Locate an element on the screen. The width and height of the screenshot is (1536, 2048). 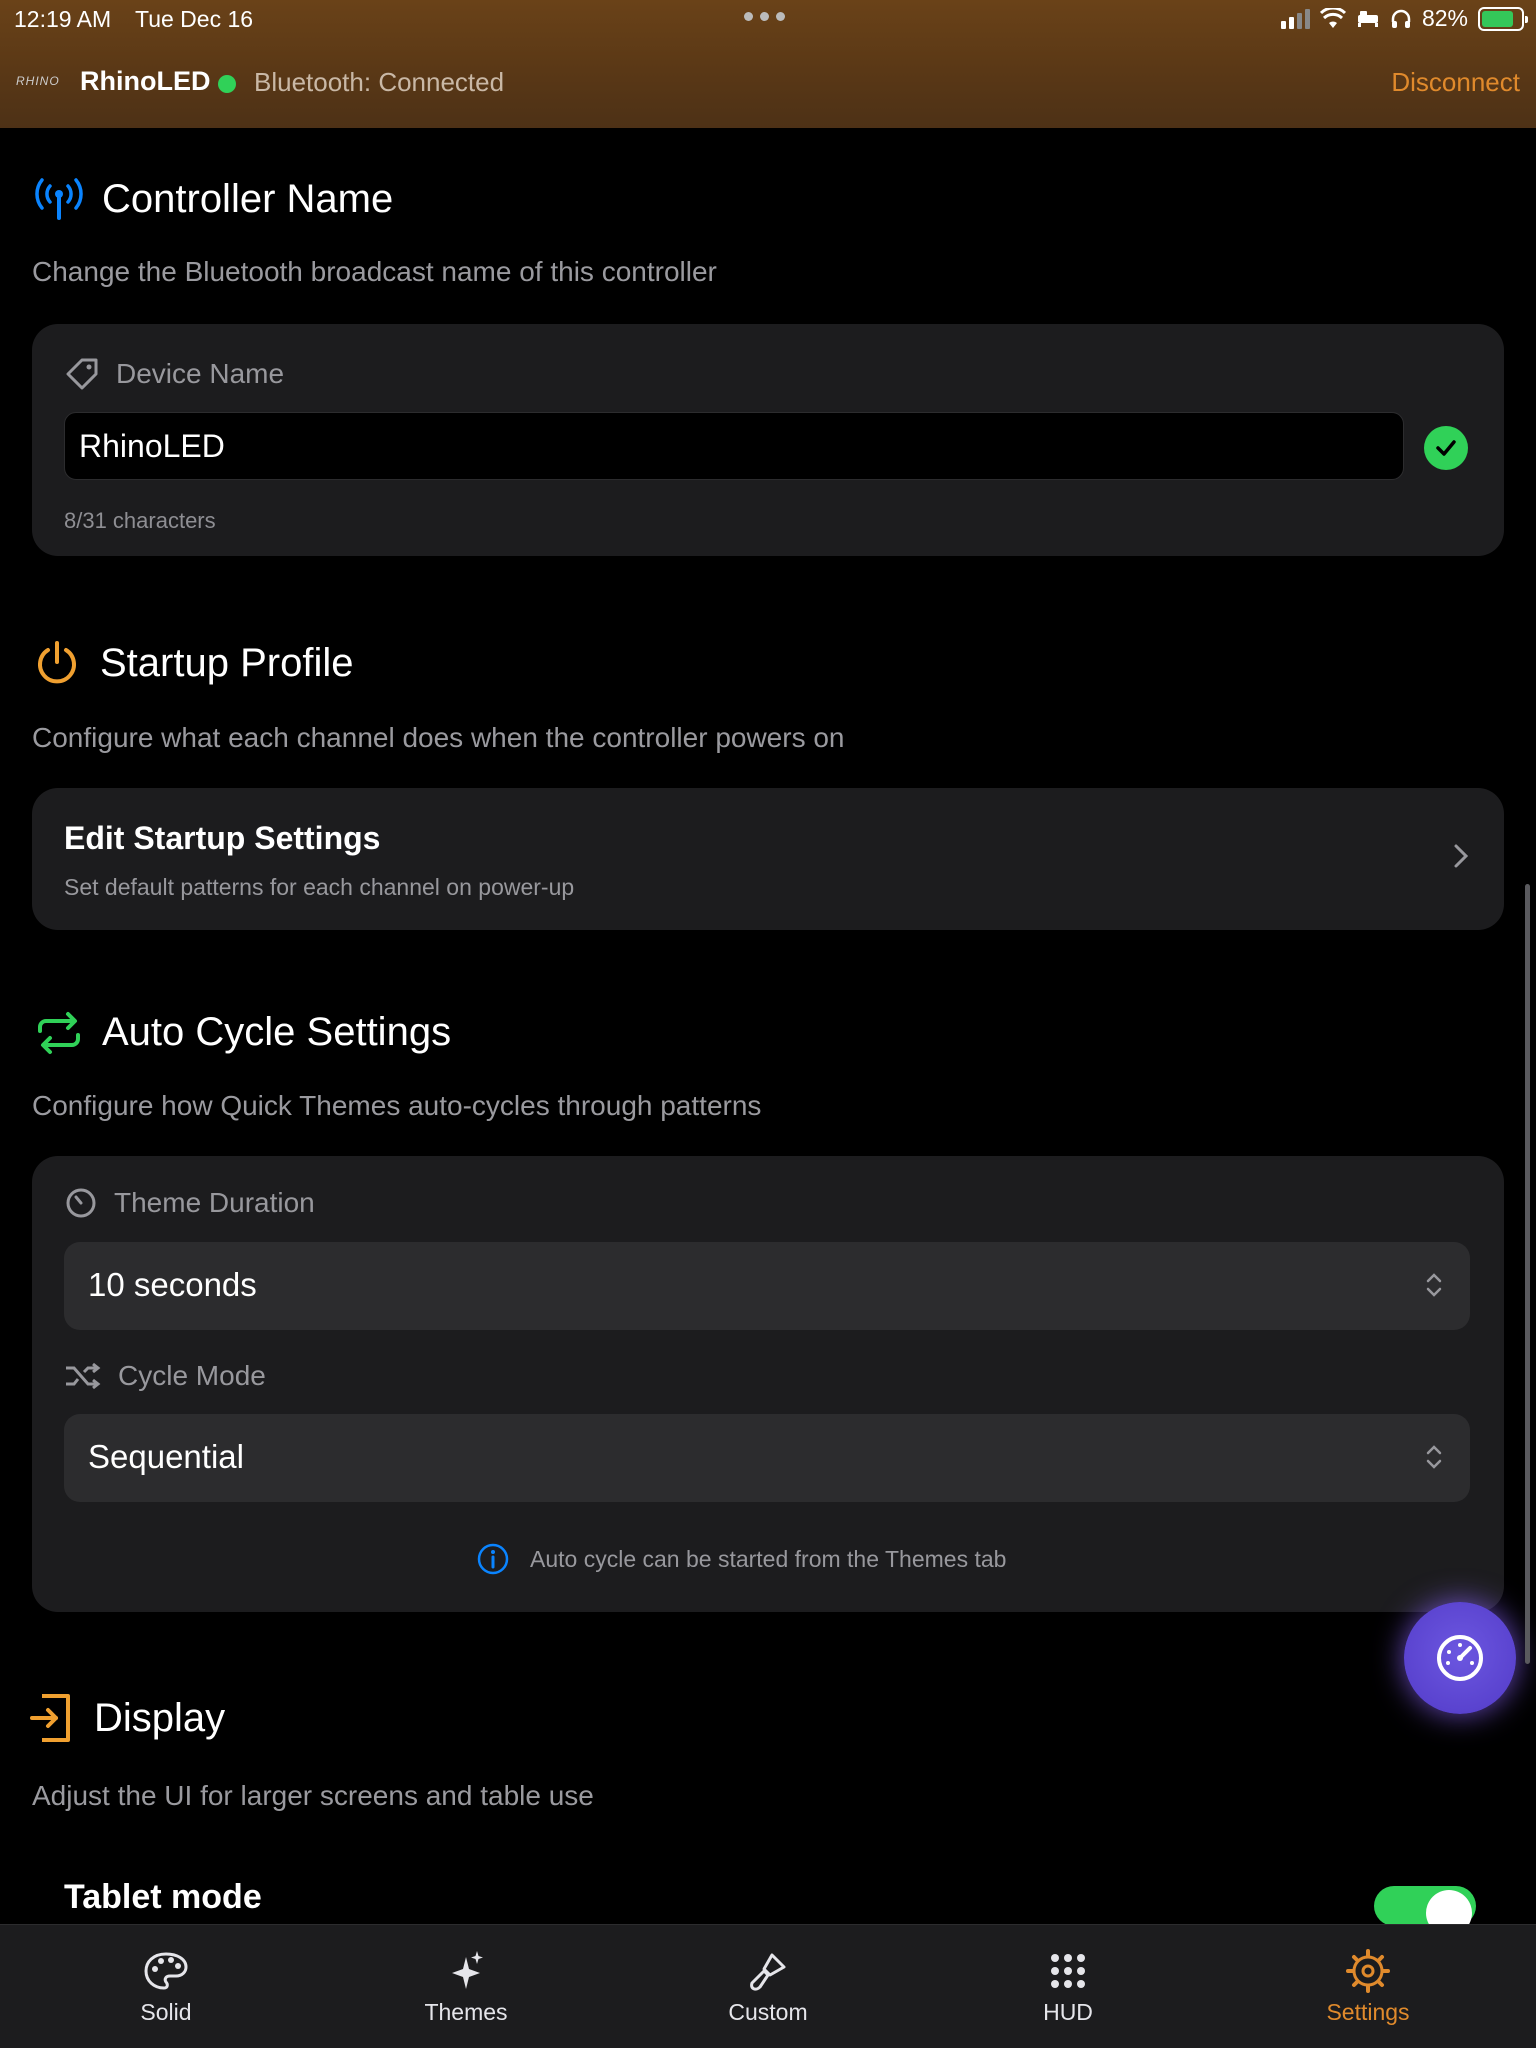
display-heading: Display is located at coordinates (126, 1718).